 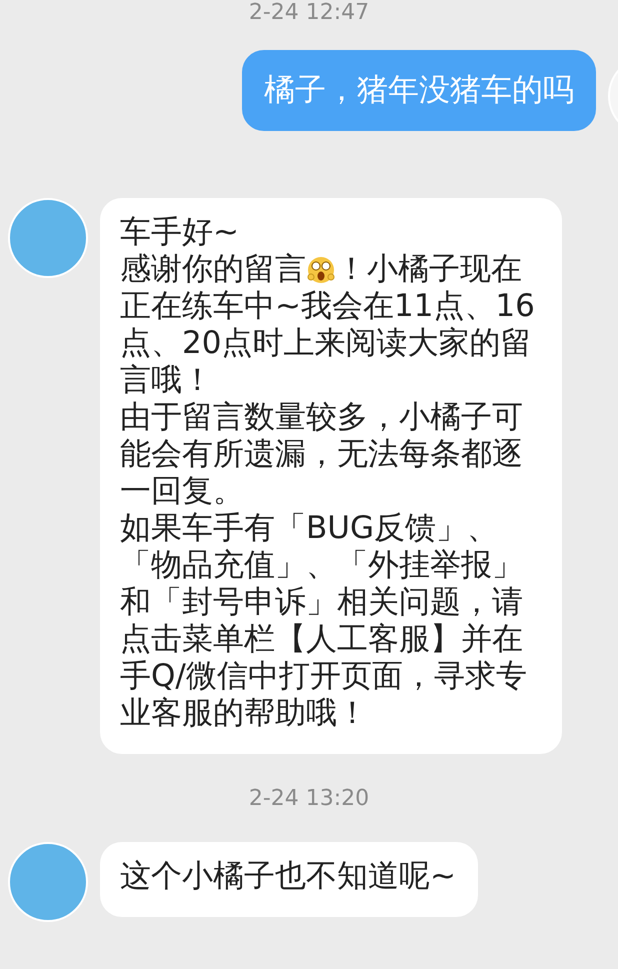 I want to click on message-text: 感谢你的留言, so click(x=213, y=269).